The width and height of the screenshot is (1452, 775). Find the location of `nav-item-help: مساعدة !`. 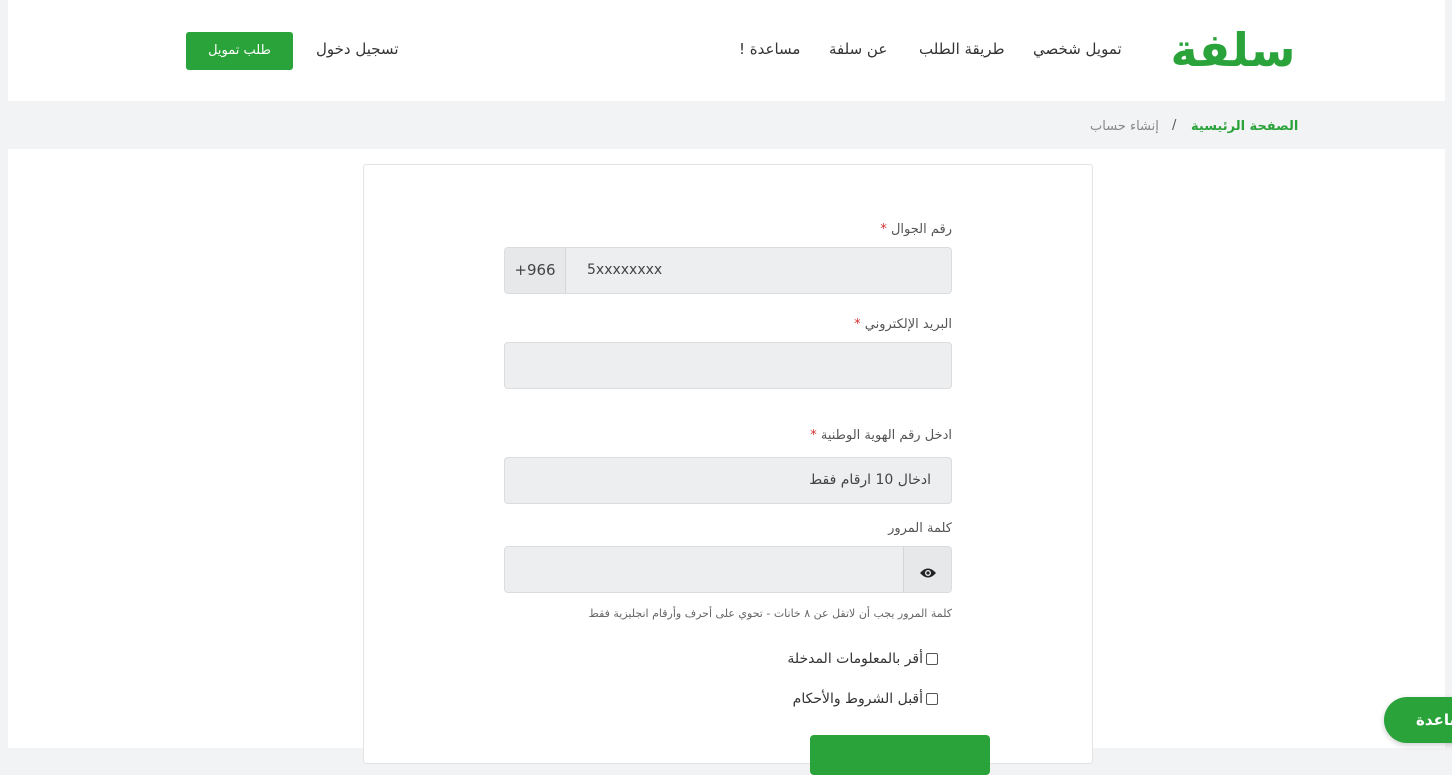

nav-item-help: مساعدة ! is located at coordinates (769, 49).